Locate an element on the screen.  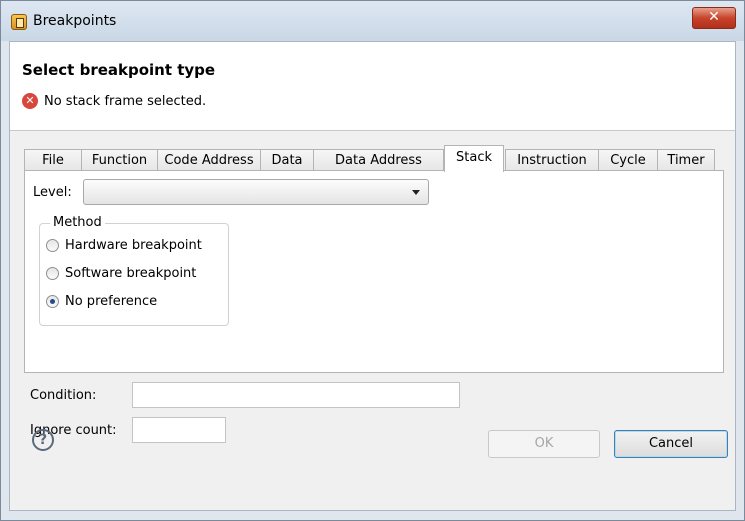
close-button: ✕ is located at coordinates (714, 18).